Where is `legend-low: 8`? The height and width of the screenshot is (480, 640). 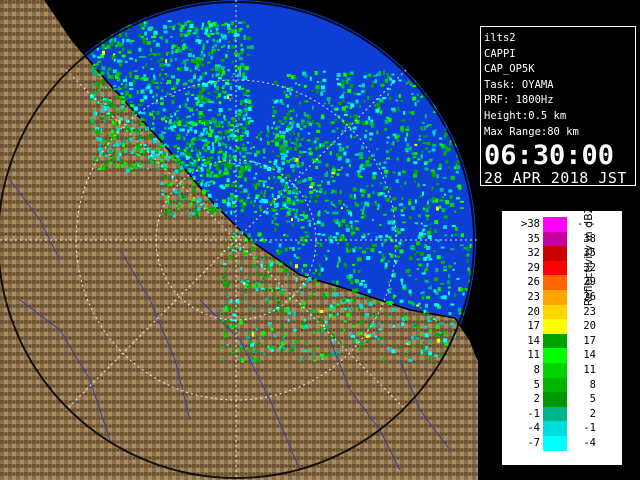
legend-low: 8 is located at coordinates (536, 370).